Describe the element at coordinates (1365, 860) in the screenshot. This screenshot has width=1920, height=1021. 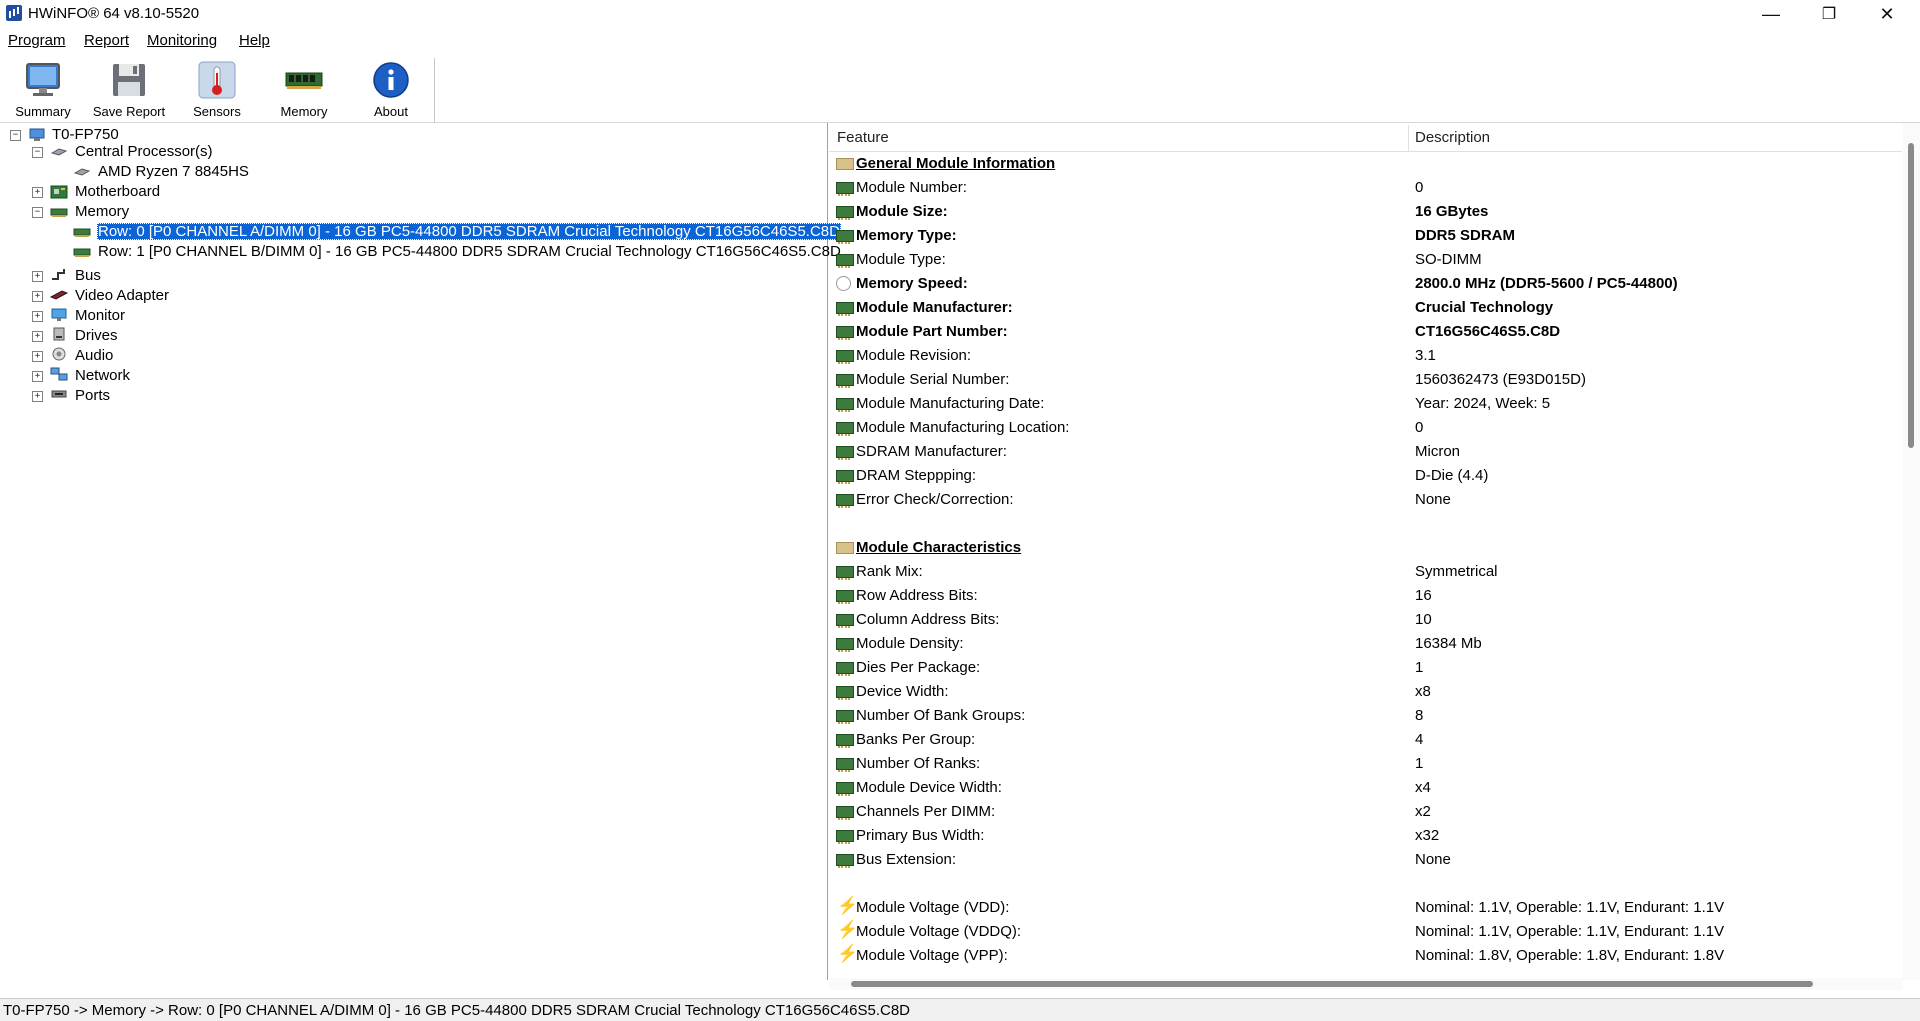
I see `list-row: Bus Extension: None` at that location.